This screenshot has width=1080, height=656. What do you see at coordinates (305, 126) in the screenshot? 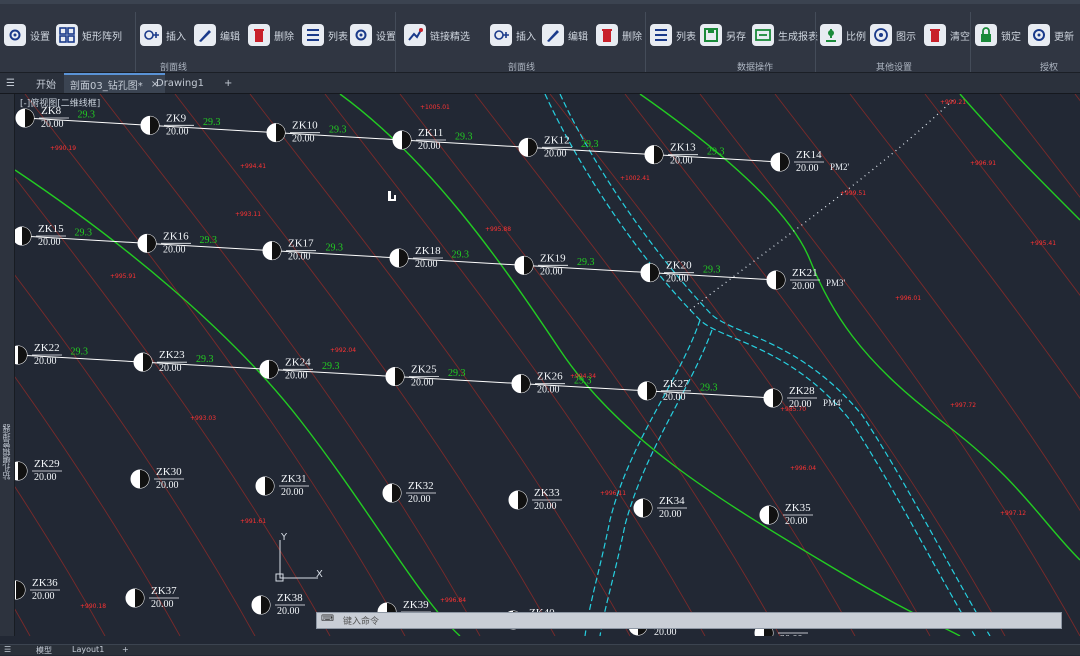
I see `borehole-id: ZK10` at bounding box center [305, 126].